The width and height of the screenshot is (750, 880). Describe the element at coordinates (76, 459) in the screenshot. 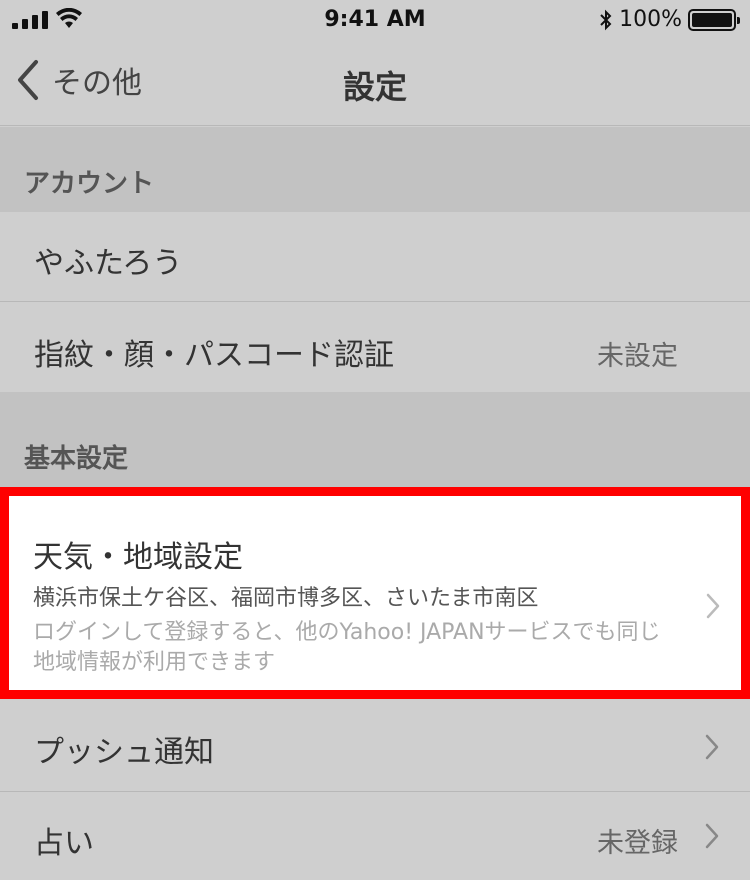

I see `section-header-label: 基本設定` at that location.